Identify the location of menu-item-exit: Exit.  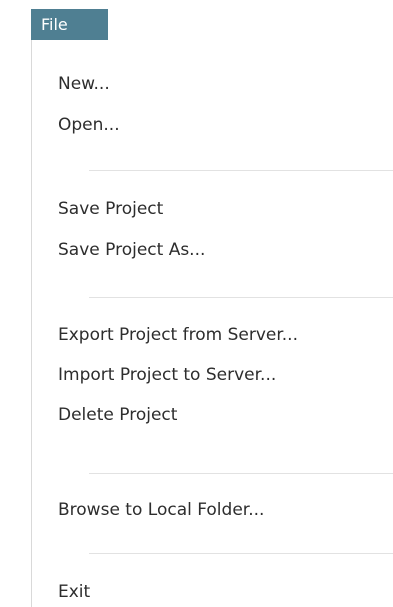
(223, 592).